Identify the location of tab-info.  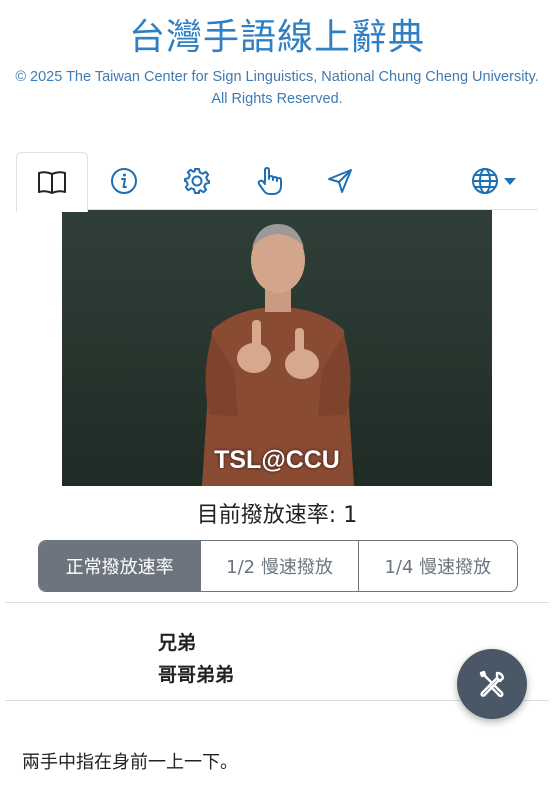
(124, 180).